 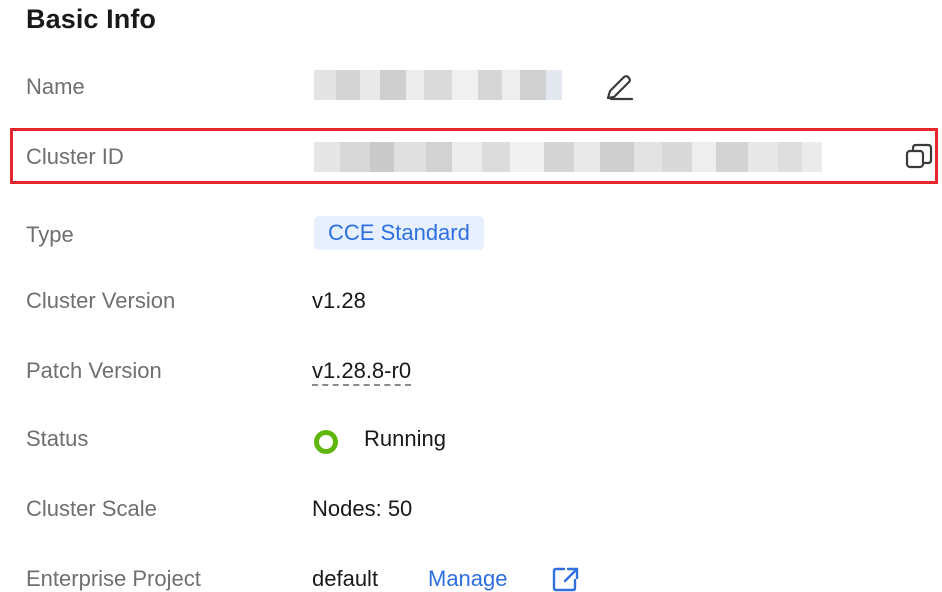 What do you see at coordinates (113, 578) in the screenshot?
I see `enterprise-project-label: Enterprise Project` at bounding box center [113, 578].